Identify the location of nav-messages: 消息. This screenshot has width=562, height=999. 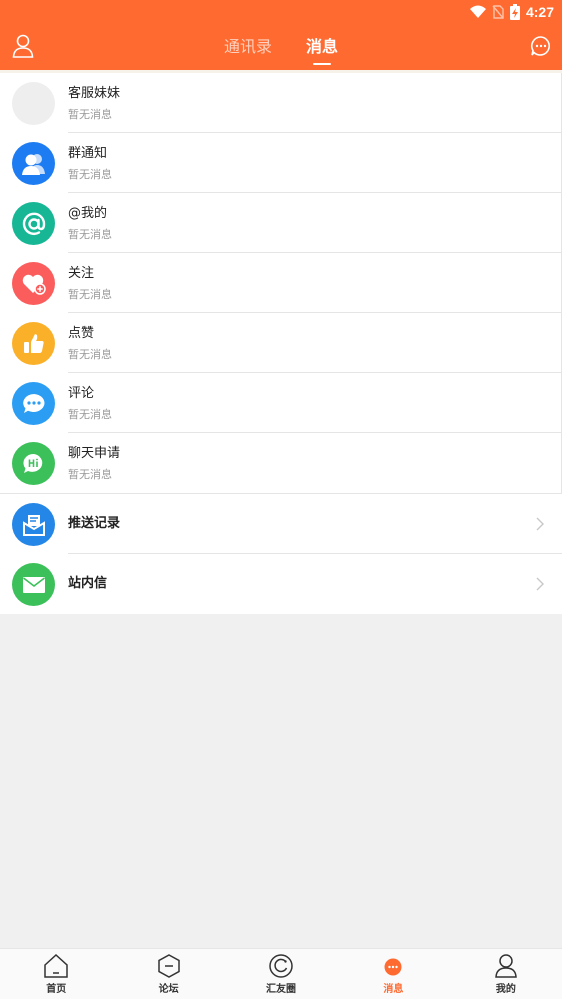
(393, 974).